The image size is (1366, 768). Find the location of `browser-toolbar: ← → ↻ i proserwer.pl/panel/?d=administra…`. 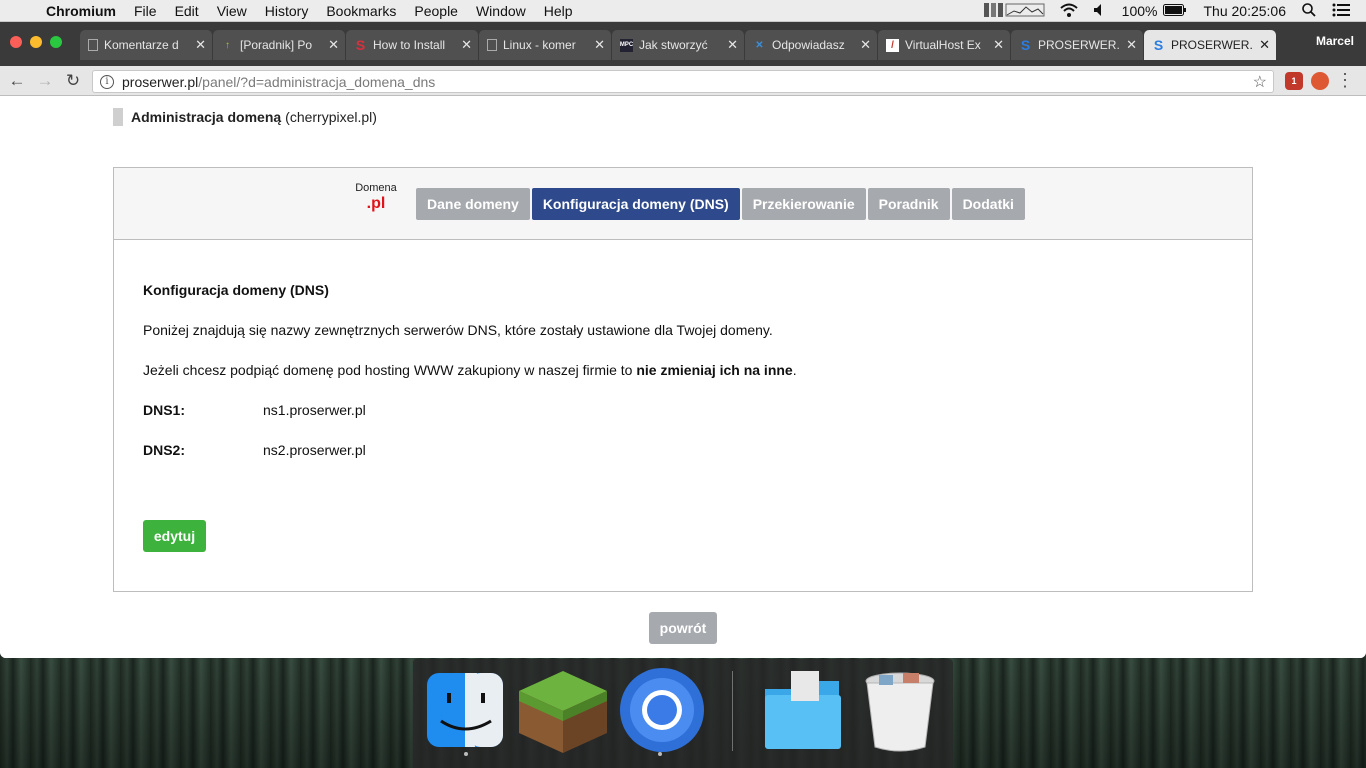

browser-toolbar: ← → ↻ i proserwer.pl/panel/?d=administra… is located at coordinates (683, 81).